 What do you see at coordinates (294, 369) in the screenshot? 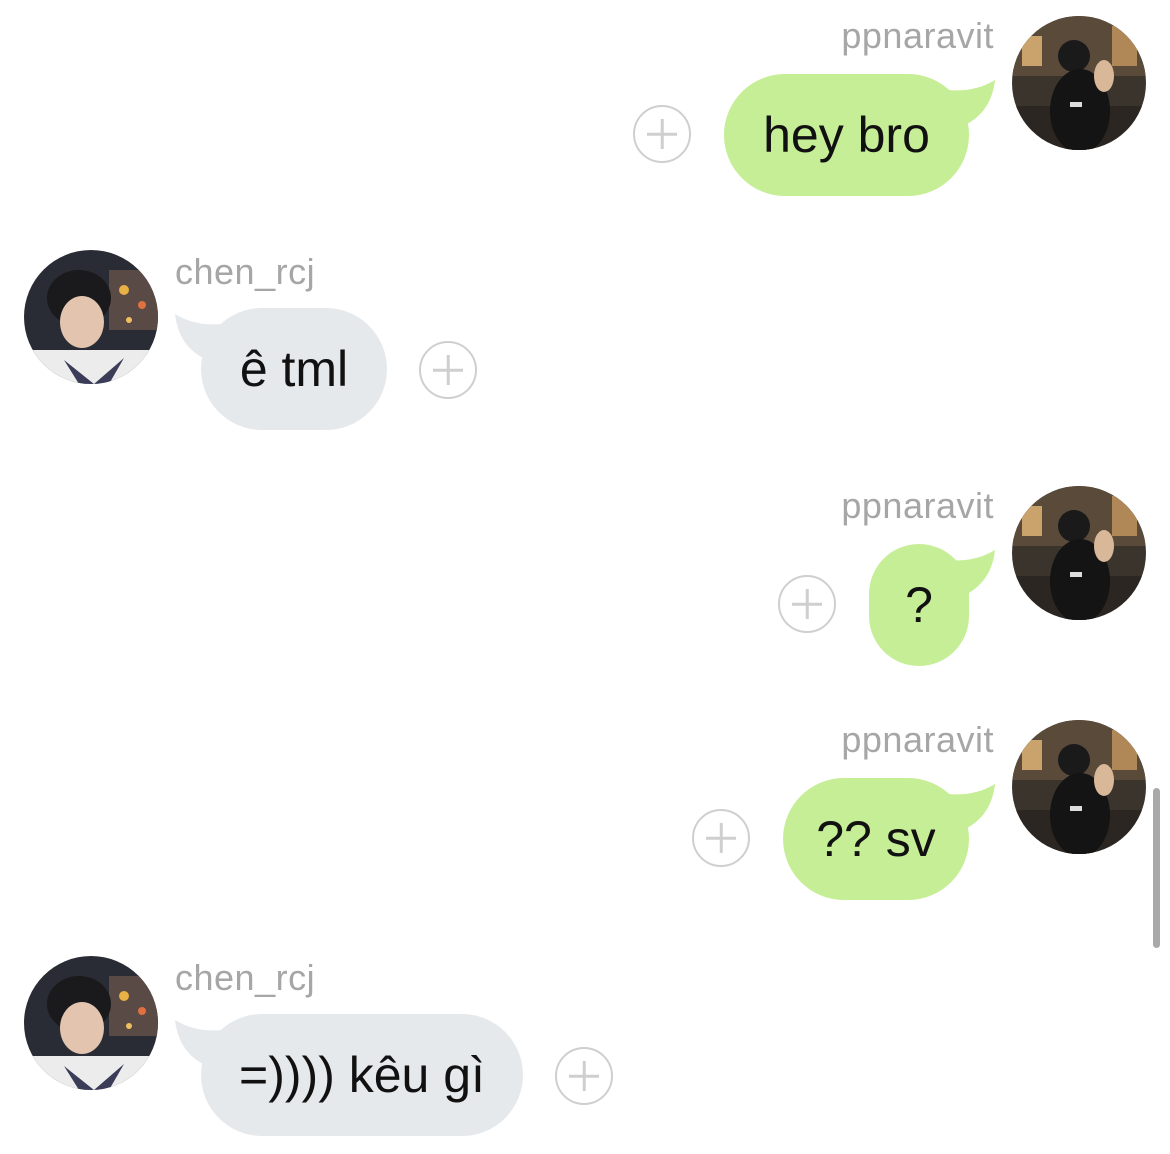
I see `message-text: ê tml` at bounding box center [294, 369].